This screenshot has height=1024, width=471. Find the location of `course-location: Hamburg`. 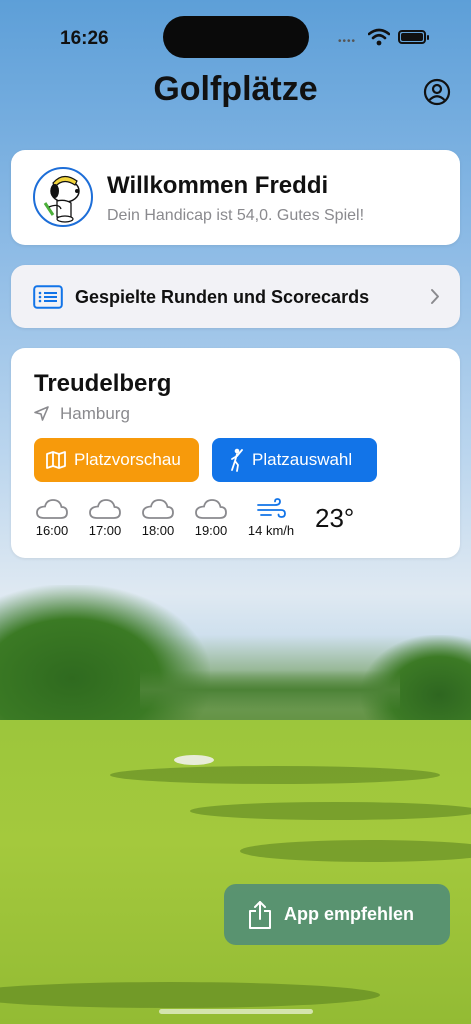

course-location: Hamburg is located at coordinates (95, 413).